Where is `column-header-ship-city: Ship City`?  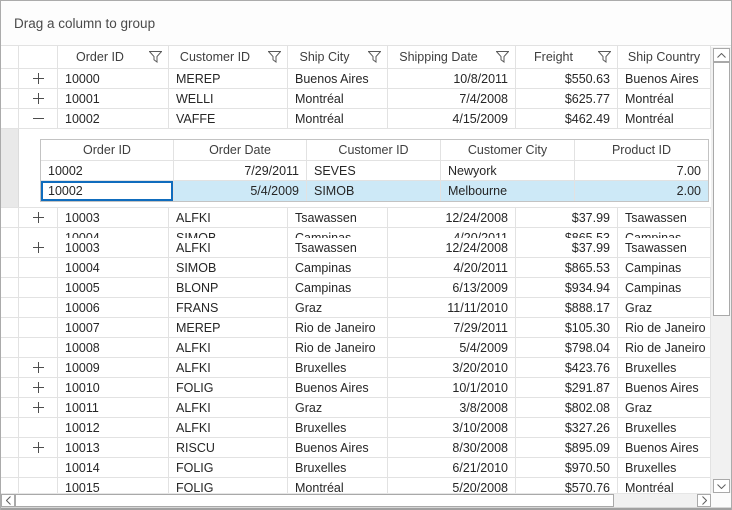 column-header-ship-city: Ship City is located at coordinates (338, 57).